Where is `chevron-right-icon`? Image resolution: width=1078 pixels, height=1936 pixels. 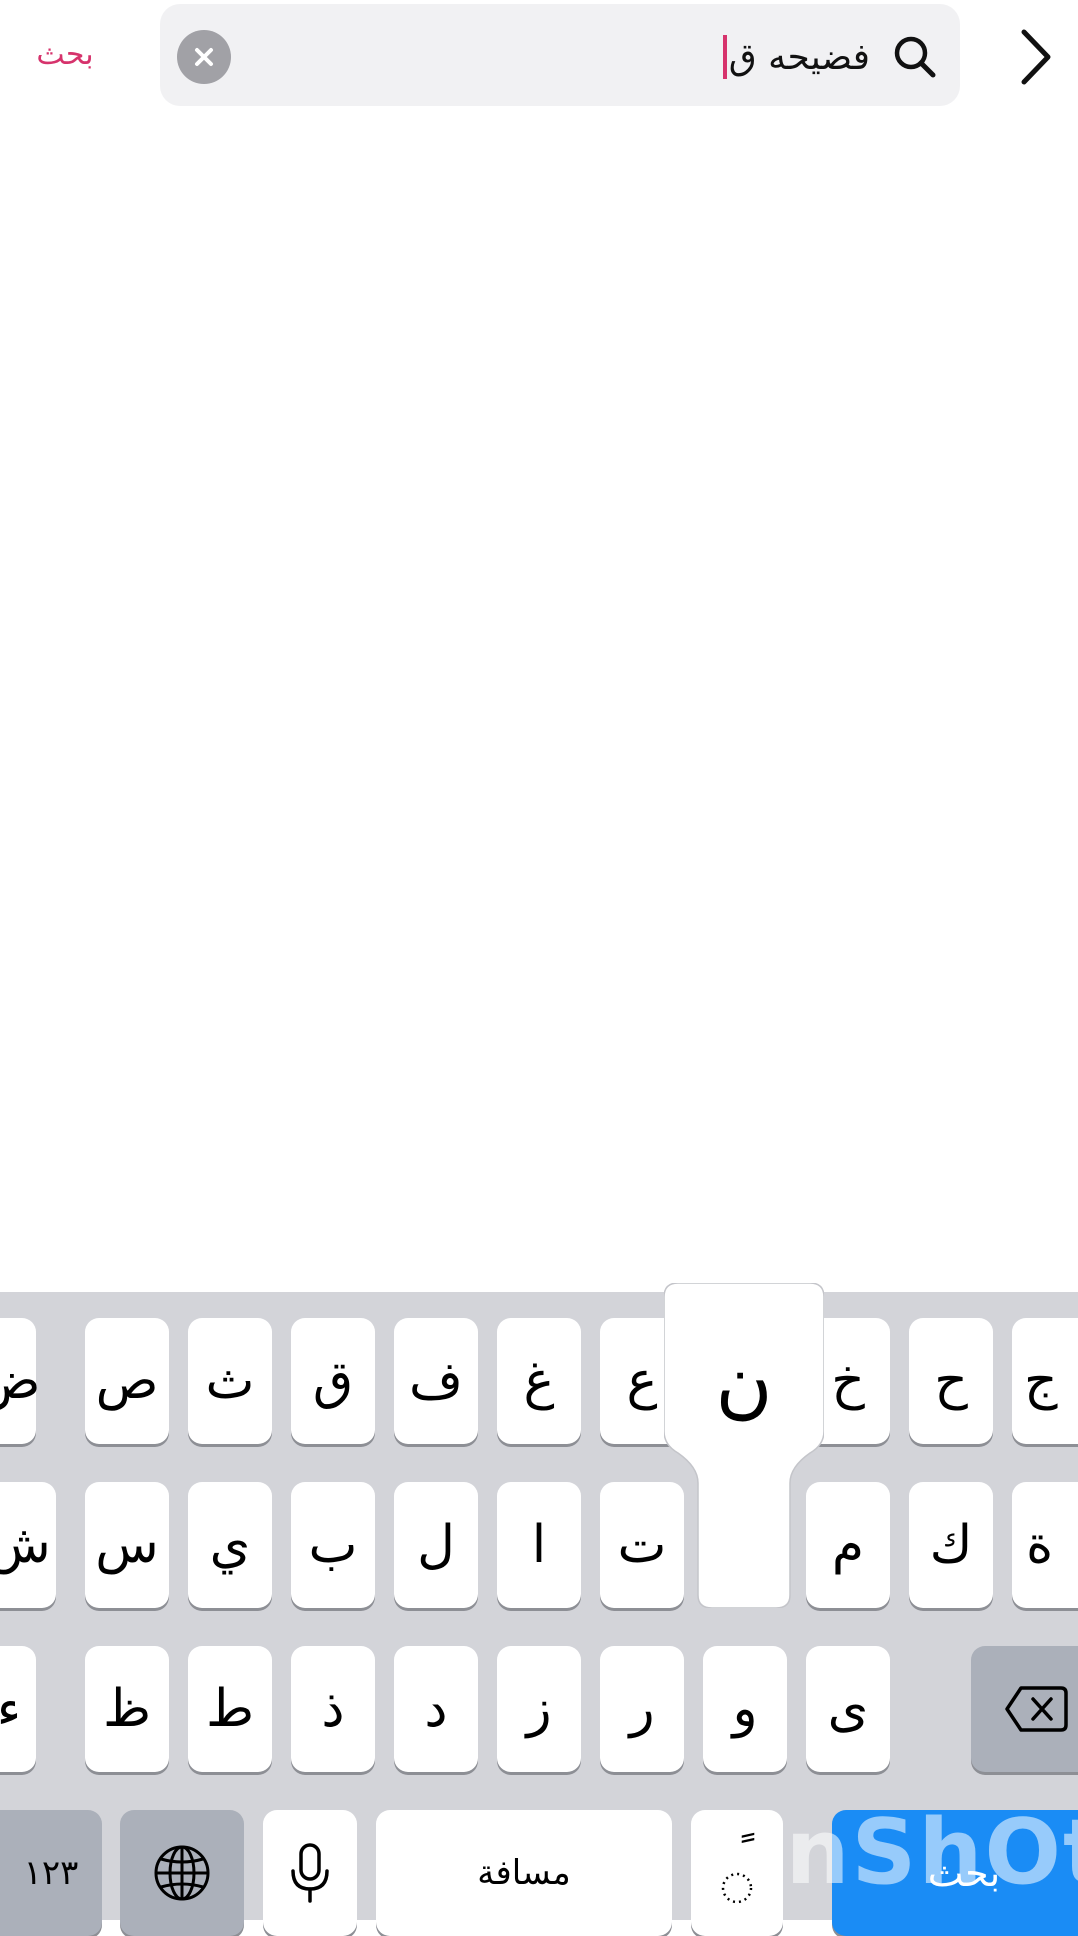 chevron-right-icon is located at coordinates (1035, 57).